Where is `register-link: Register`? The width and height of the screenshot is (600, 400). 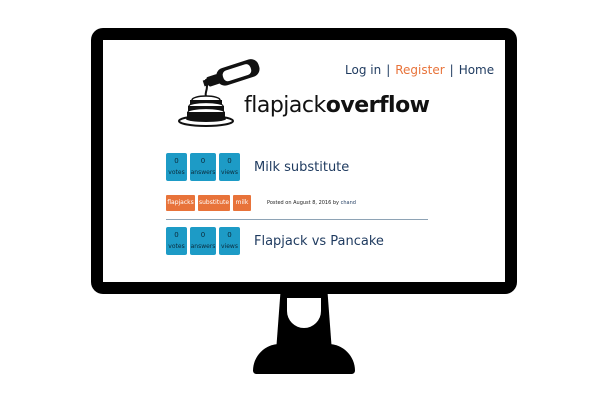
register-link: Register is located at coordinates (419, 70).